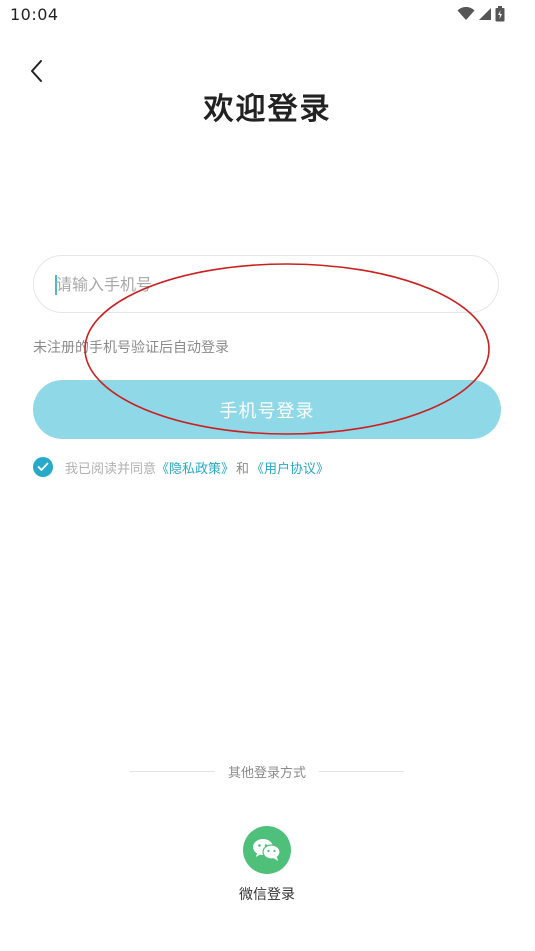 This screenshot has width=535, height=951. I want to click on phone-input-container, so click(266, 284).